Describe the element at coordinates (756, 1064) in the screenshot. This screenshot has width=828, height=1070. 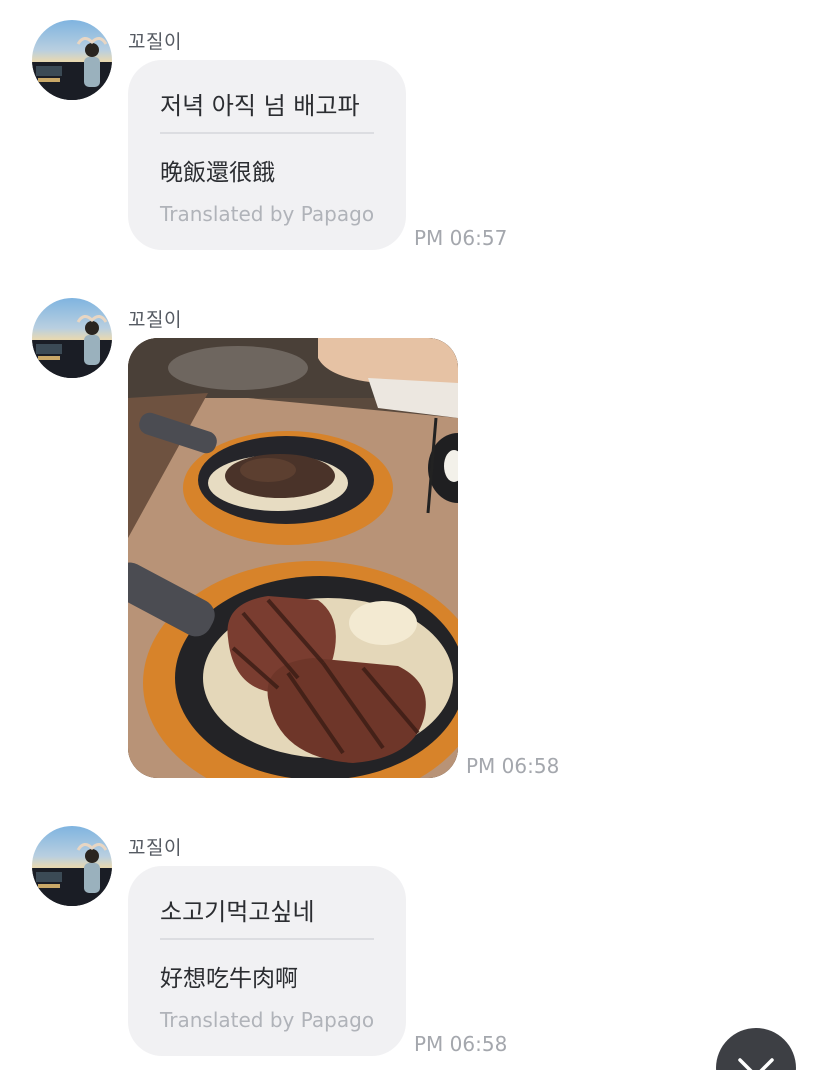
I see `chevron-down-icon` at that location.